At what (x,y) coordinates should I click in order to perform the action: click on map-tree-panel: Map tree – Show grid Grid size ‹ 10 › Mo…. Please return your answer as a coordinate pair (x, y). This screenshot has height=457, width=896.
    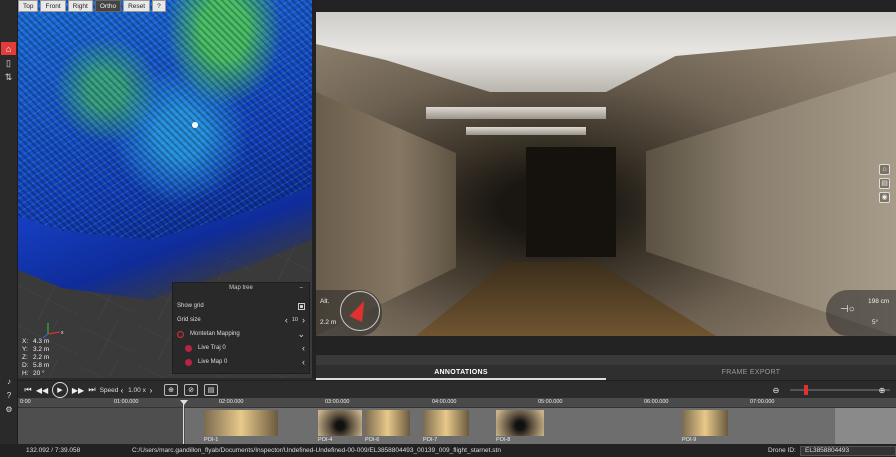
    Looking at the image, I should click on (241, 328).